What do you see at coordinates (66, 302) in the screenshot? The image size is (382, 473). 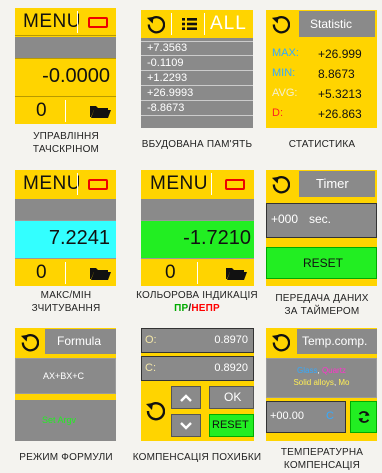 I see `caption-minmax: МАКС/МІН ЗЧИТУВАННЯ` at bounding box center [66, 302].